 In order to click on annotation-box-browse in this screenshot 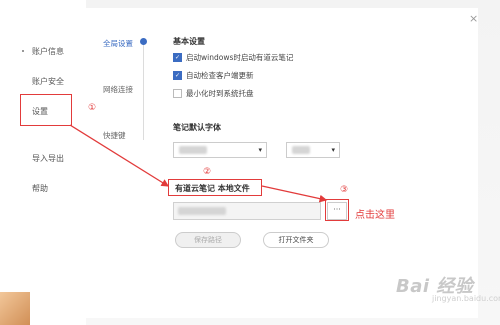, I will do `click(337, 210)`.